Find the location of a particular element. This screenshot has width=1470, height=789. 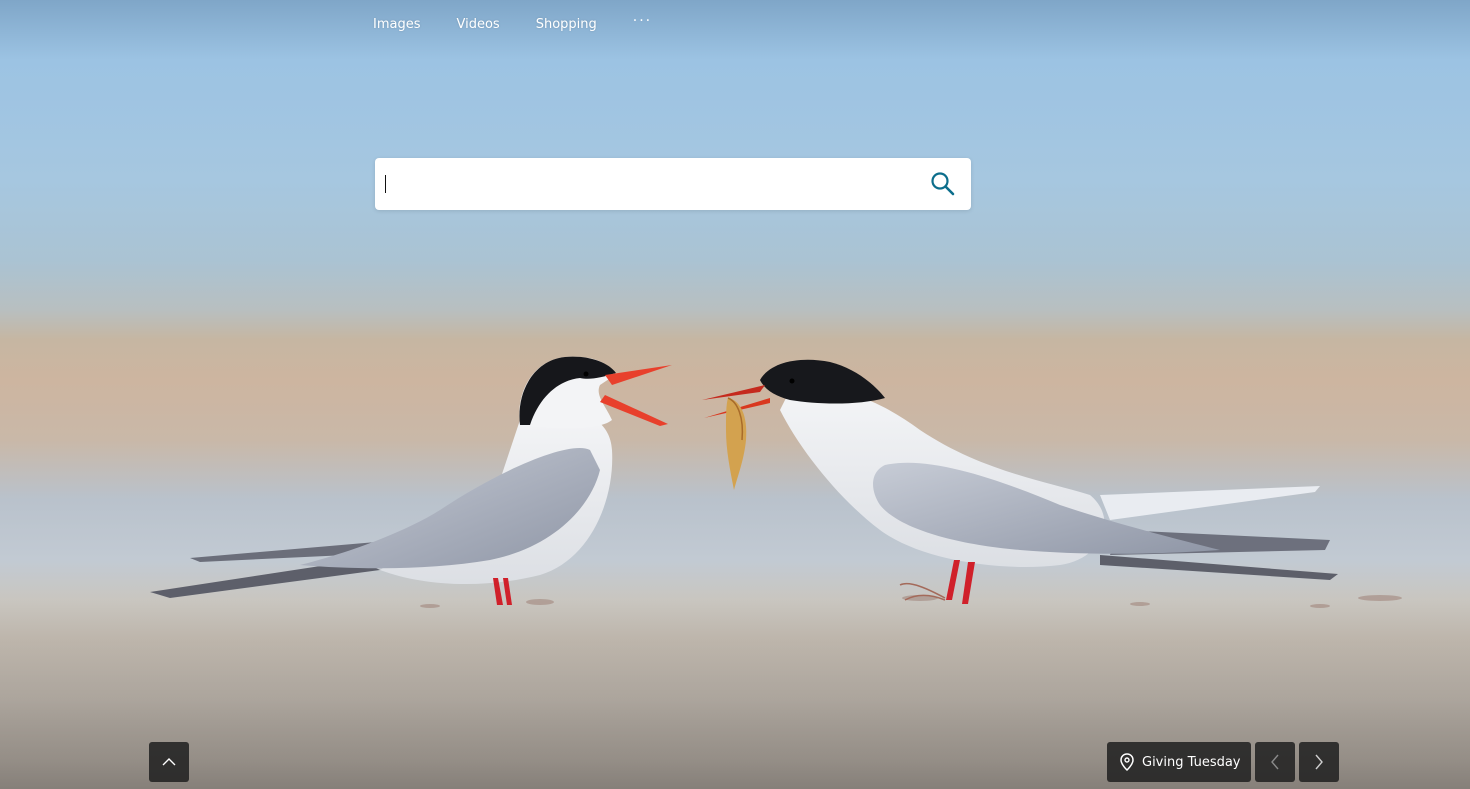

search-button is located at coordinates (943, 184).